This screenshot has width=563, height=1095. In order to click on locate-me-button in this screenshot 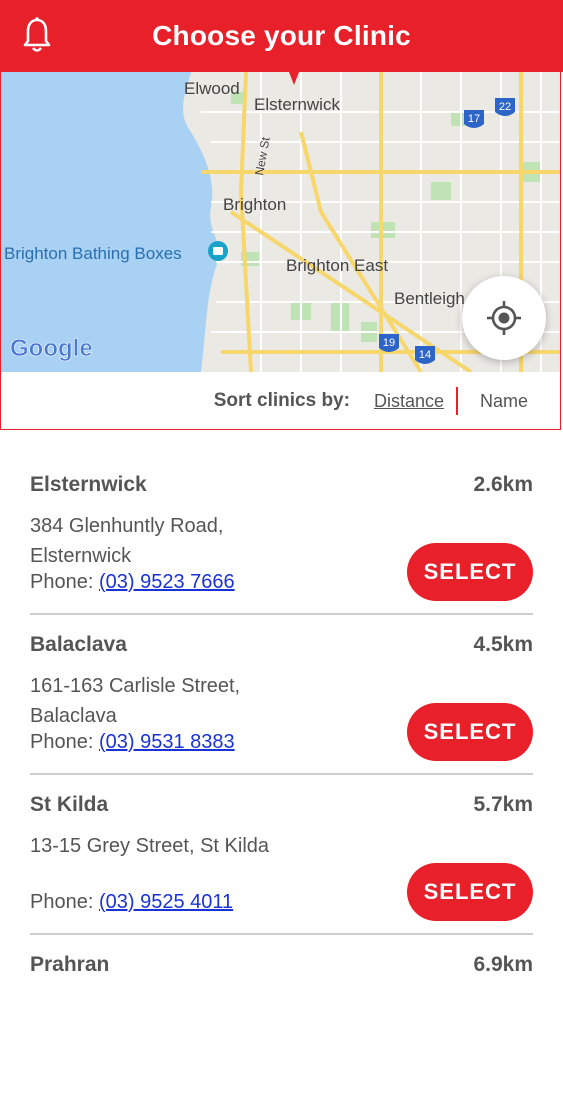, I will do `click(504, 318)`.